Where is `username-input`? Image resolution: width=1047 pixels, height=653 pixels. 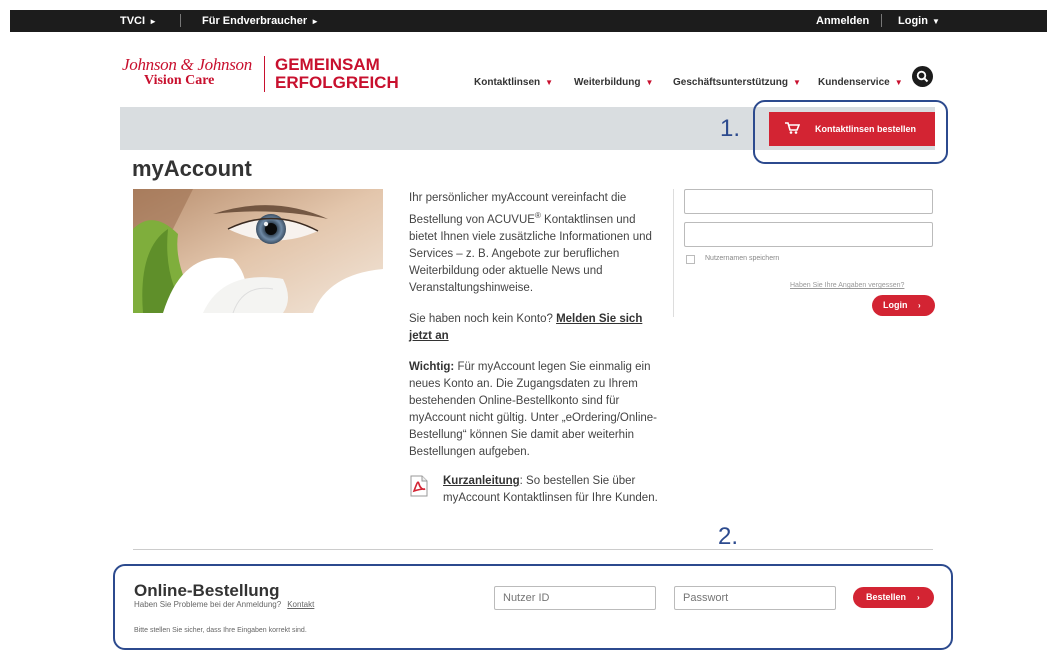
username-input is located at coordinates (808, 201).